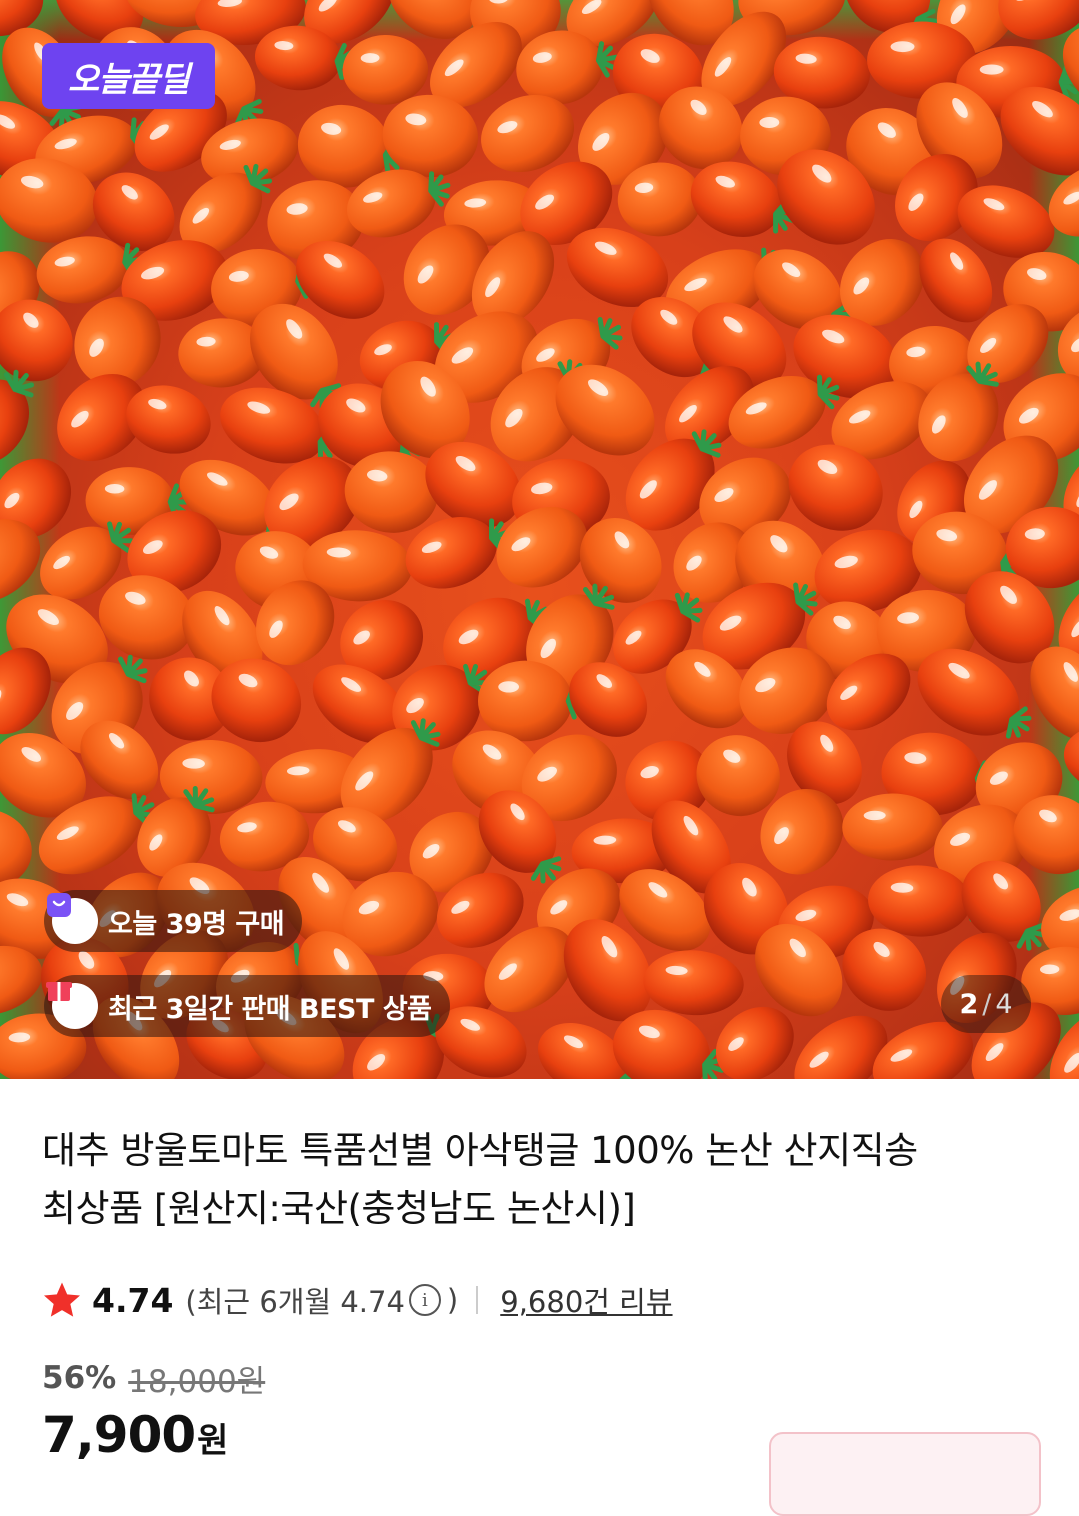 This screenshot has height=1516, width=1079. I want to click on pager-total: 4, so click(1004, 1004).